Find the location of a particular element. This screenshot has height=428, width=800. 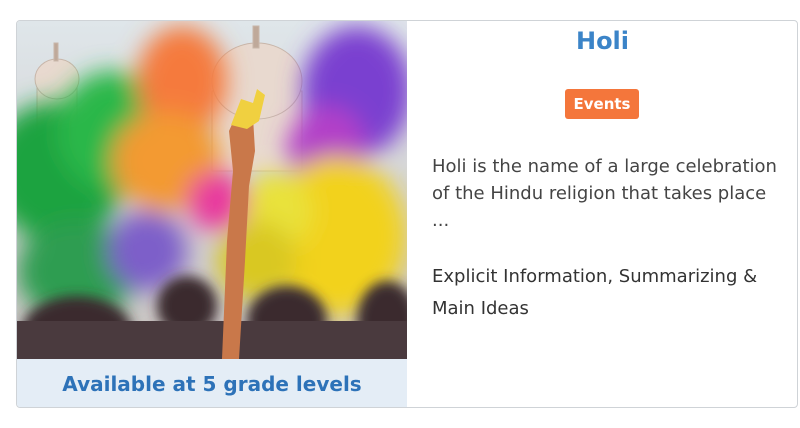

card-title: Holi is located at coordinates (602, 41).